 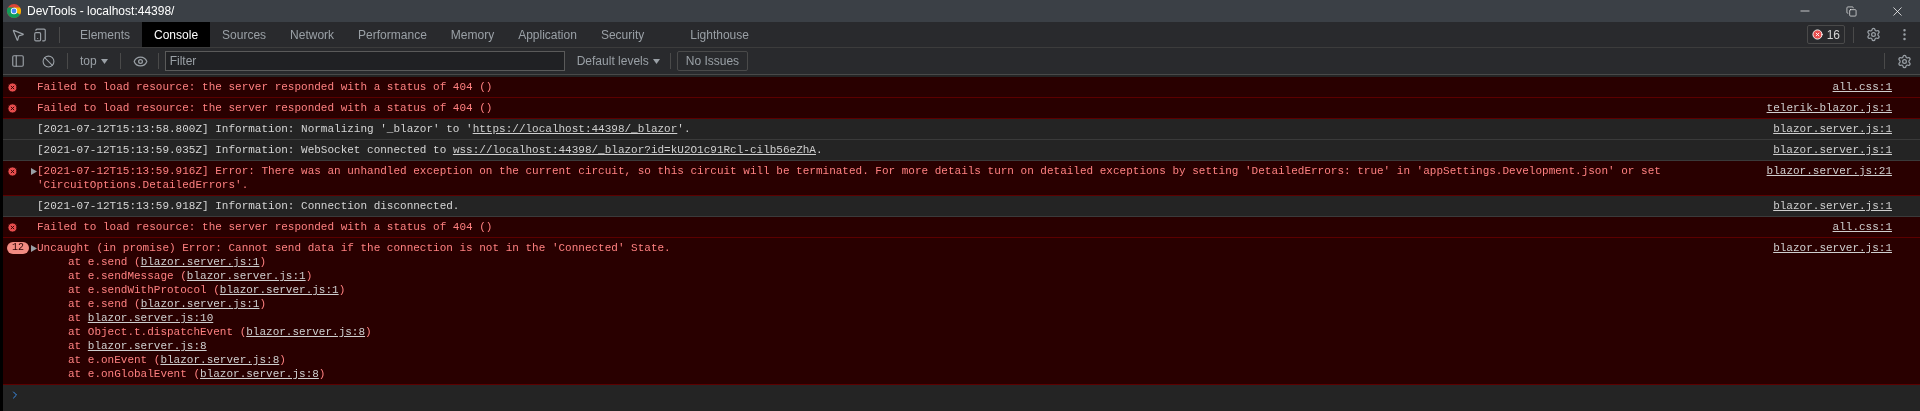 I want to click on log-levels-dropdown: Default levels, so click(x=618, y=61).